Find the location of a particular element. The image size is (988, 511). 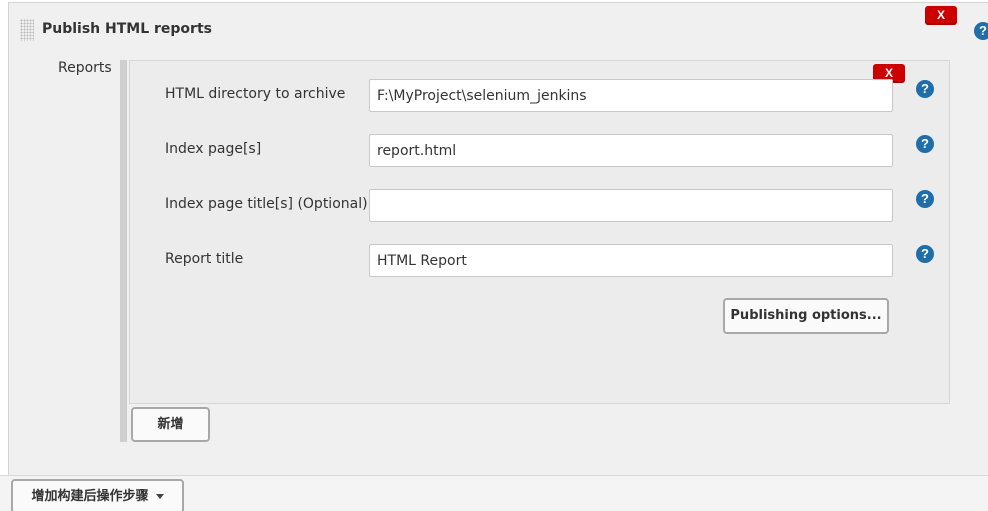

report-title-input is located at coordinates (631, 260).